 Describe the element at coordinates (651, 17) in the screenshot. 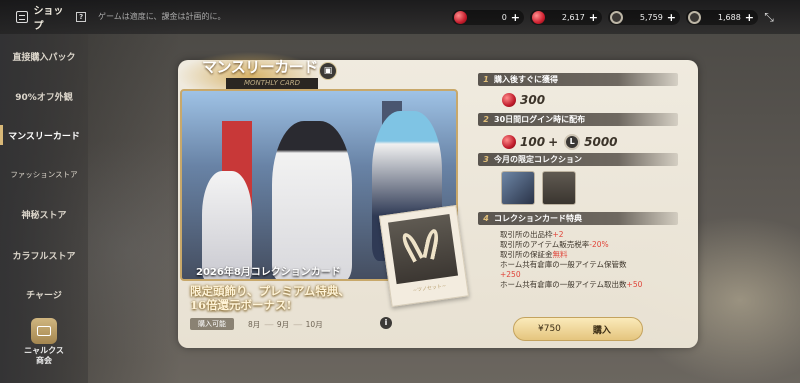

I see `currency-value: 5,759` at that location.